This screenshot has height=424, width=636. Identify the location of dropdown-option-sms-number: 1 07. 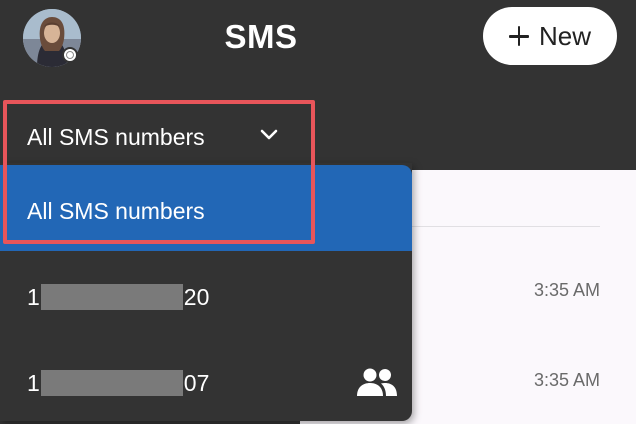
(206, 379).